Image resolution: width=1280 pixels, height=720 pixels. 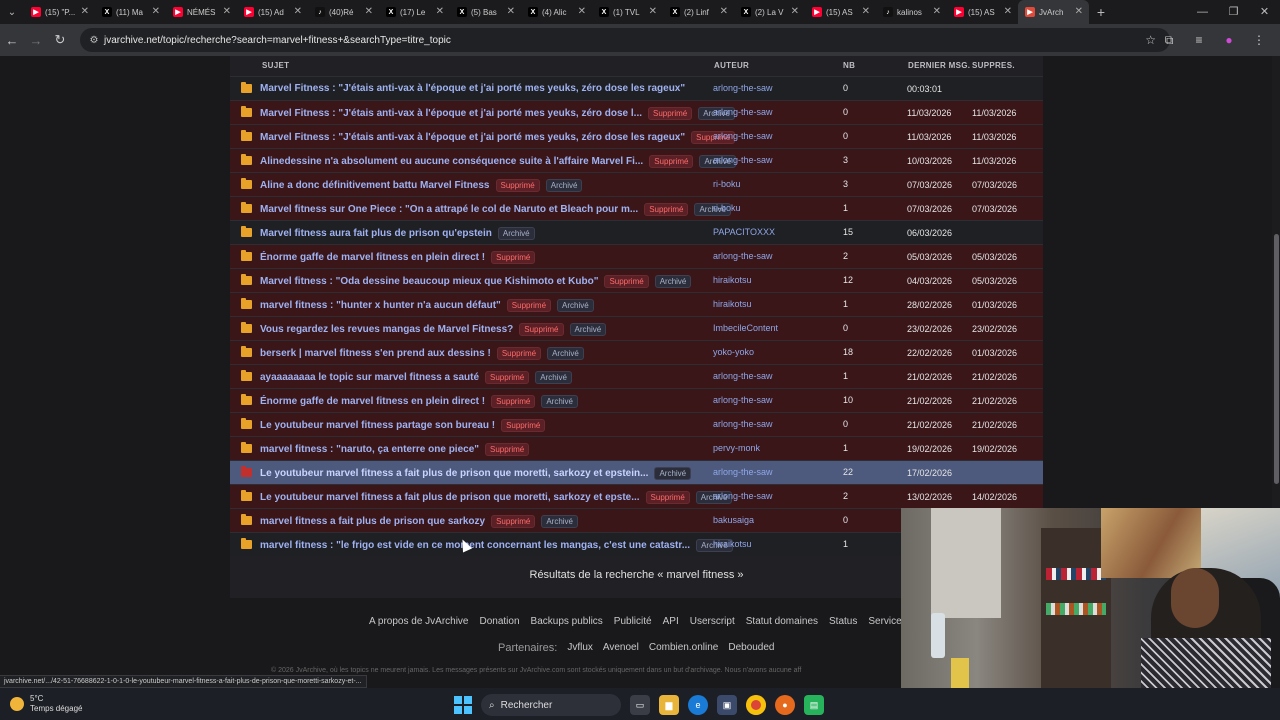 What do you see at coordinates (769, 12) in the screenshot?
I see `browser-tab: X (2) La V ✕` at bounding box center [769, 12].